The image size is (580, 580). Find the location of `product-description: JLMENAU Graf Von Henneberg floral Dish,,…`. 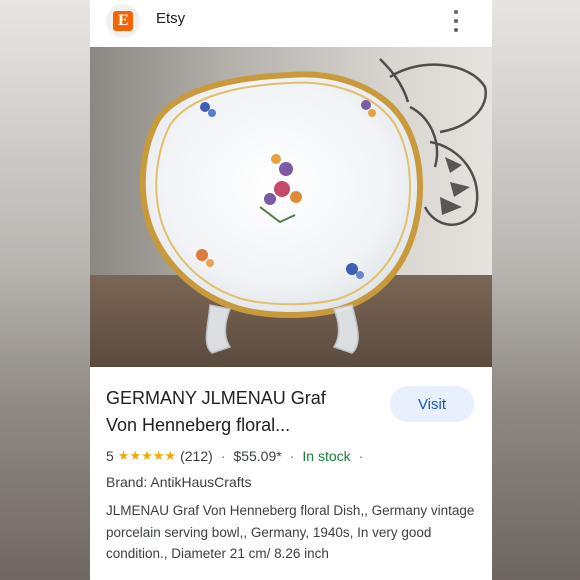

product-description: JLMENAU Graf Von Henneberg floral Dish,,… is located at coordinates (290, 532).